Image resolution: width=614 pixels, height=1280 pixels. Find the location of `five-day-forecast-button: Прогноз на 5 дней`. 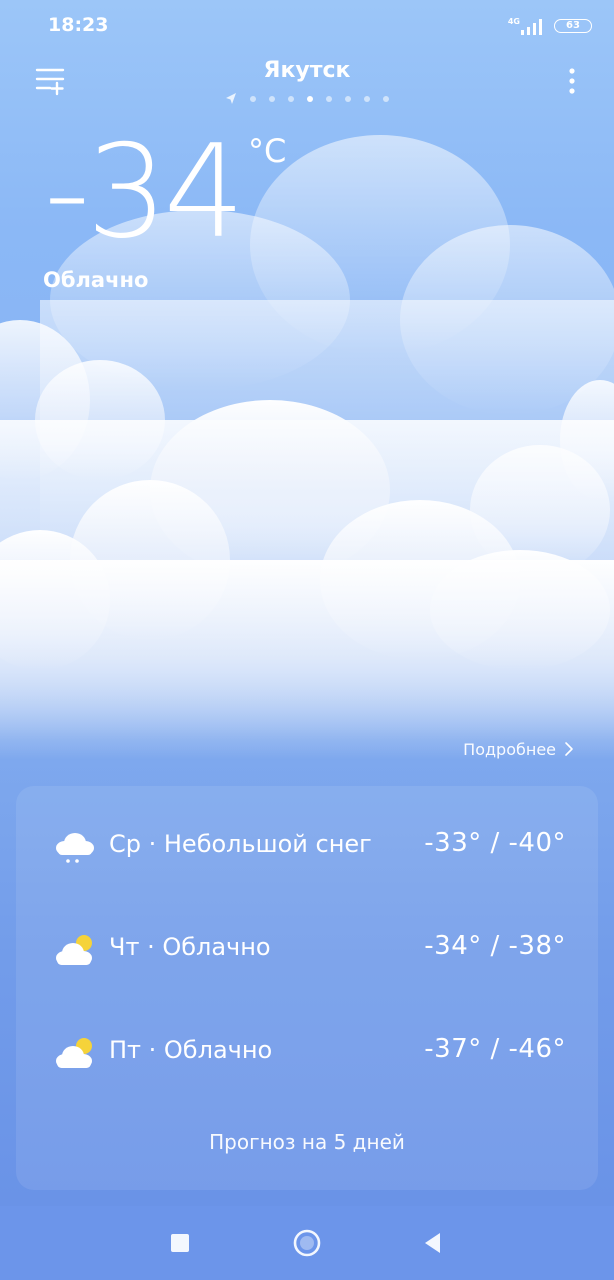

five-day-forecast-button: Прогноз на 5 дней is located at coordinates (307, 1142).